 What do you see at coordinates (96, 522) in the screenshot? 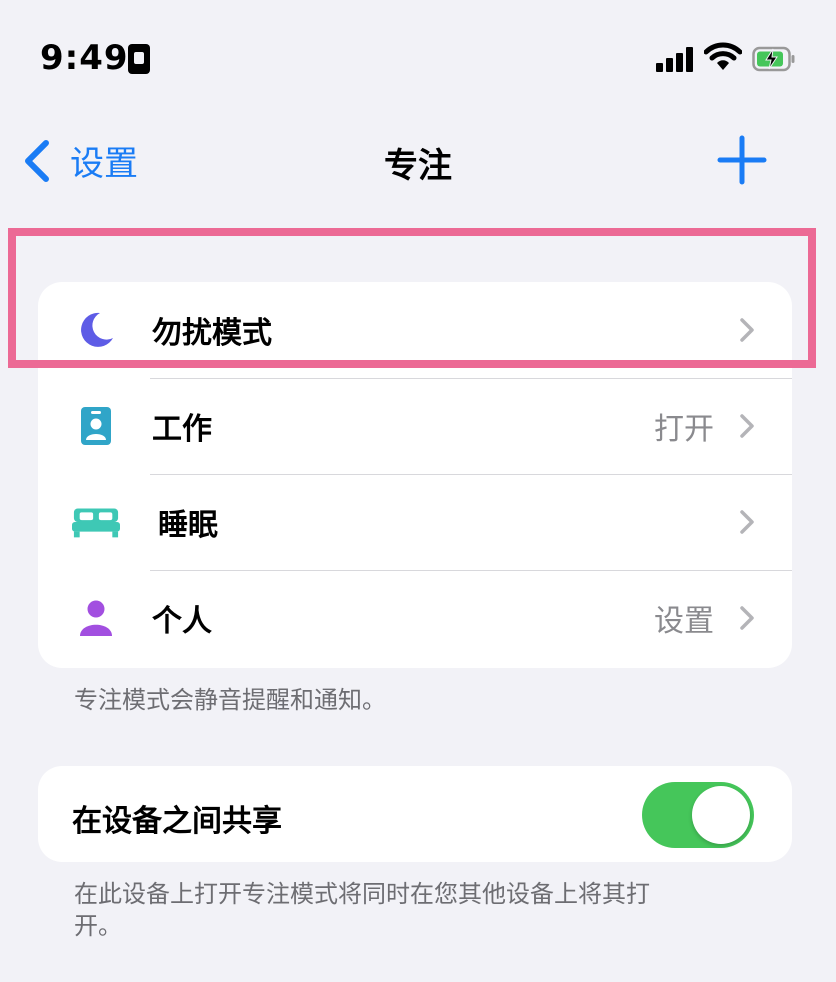
I see `bed-icon` at bounding box center [96, 522].